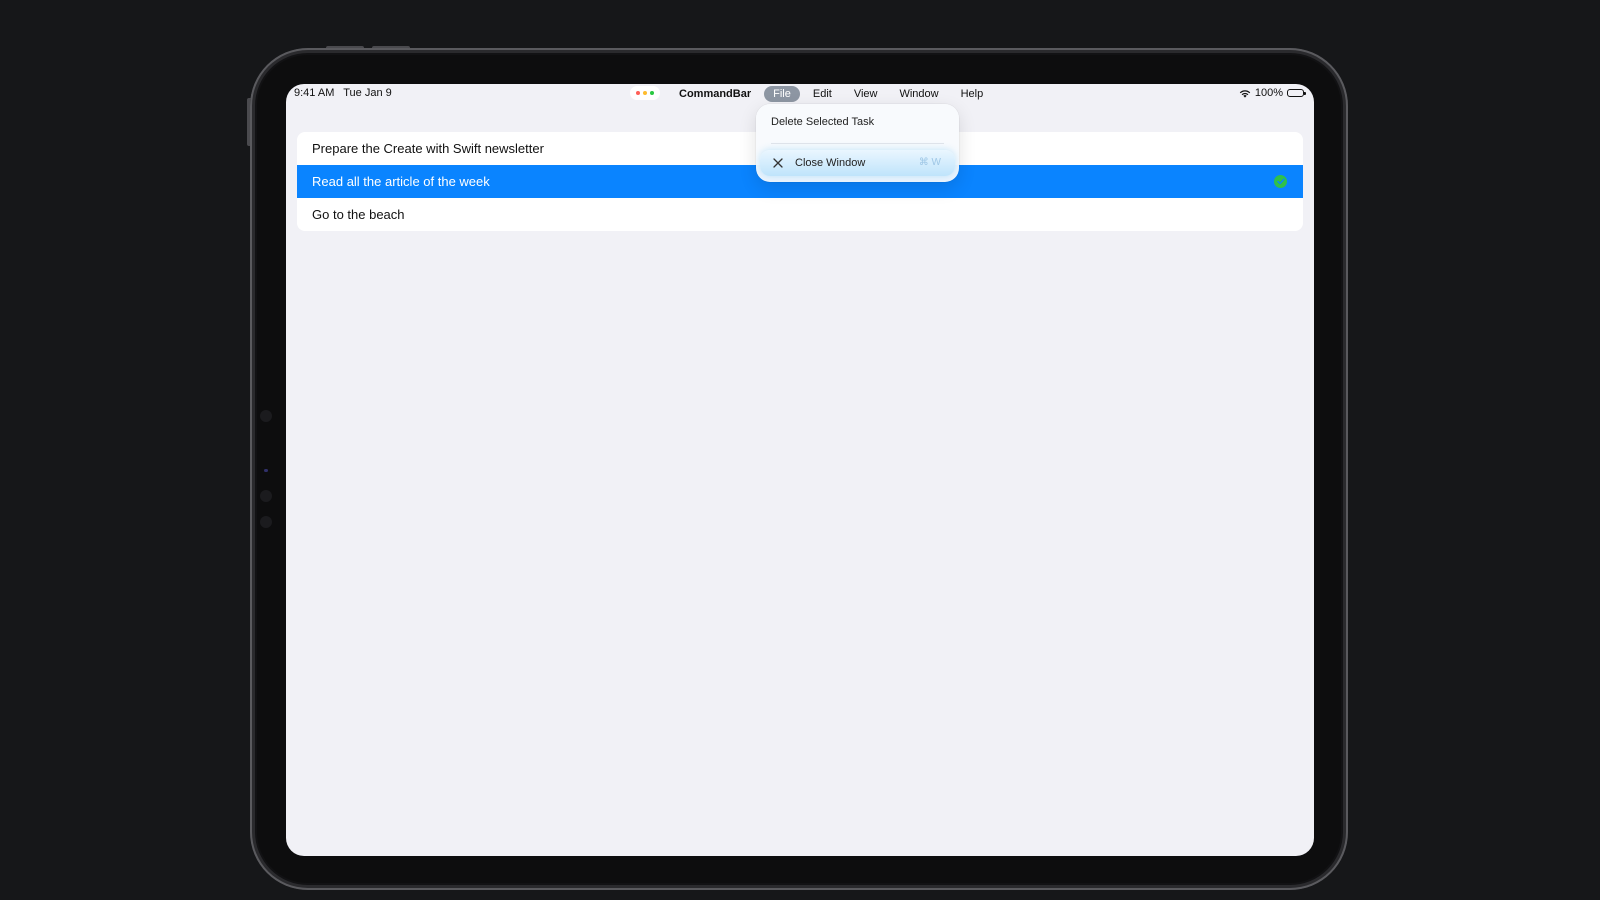  Describe the element at coordinates (1245, 93) in the screenshot. I see `wifi-icon` at that location.